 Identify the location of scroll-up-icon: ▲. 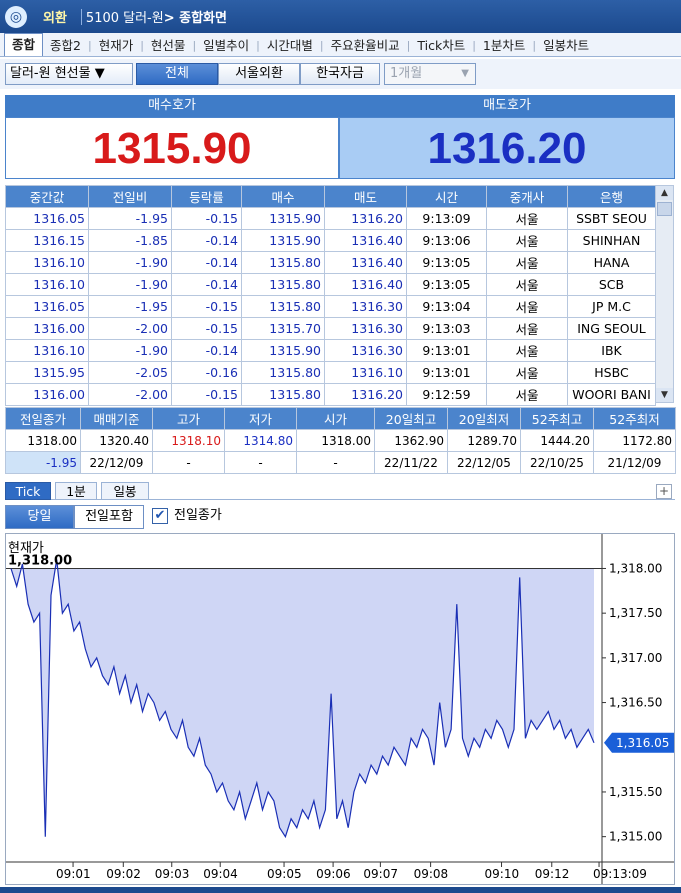
(664, 193).